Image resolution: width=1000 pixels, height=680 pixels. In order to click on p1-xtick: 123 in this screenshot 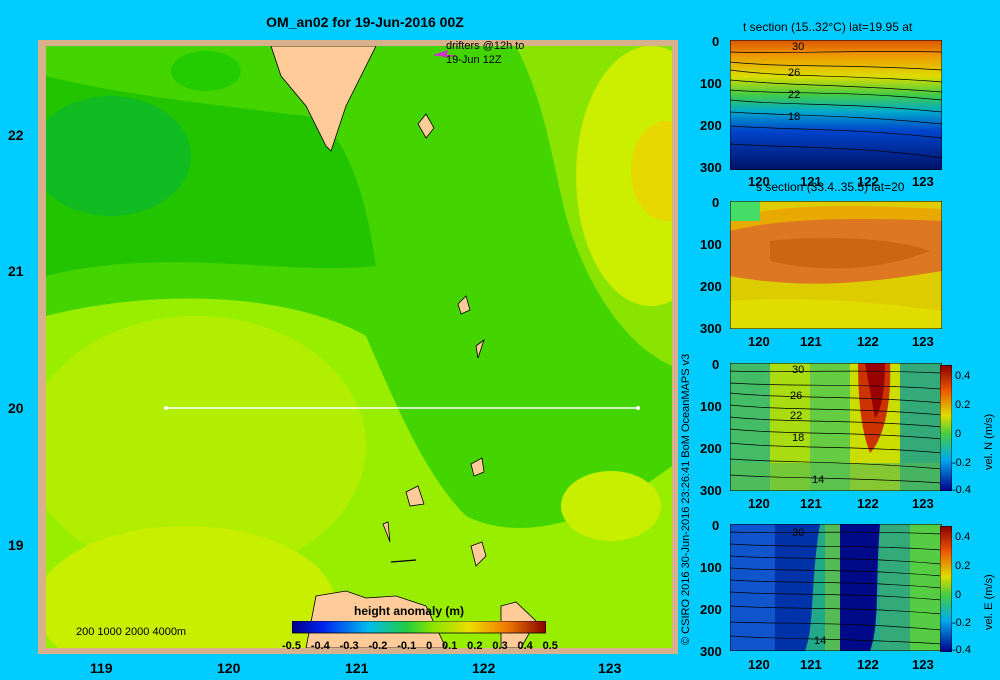, I will do `click(923, 181)`.